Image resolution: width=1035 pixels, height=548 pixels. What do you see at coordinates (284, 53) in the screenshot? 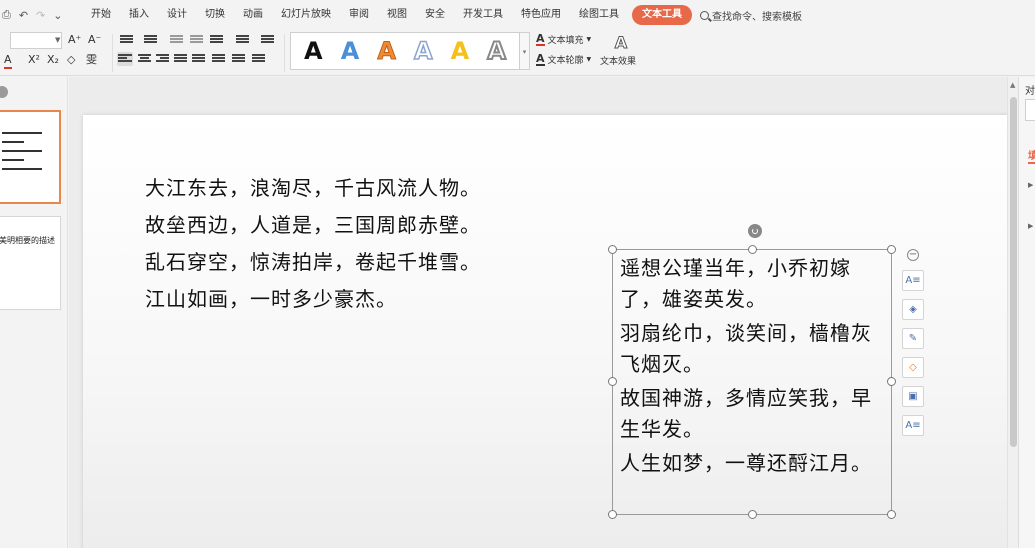
I see `ribbon-separator` at bounding box center [284, 53].